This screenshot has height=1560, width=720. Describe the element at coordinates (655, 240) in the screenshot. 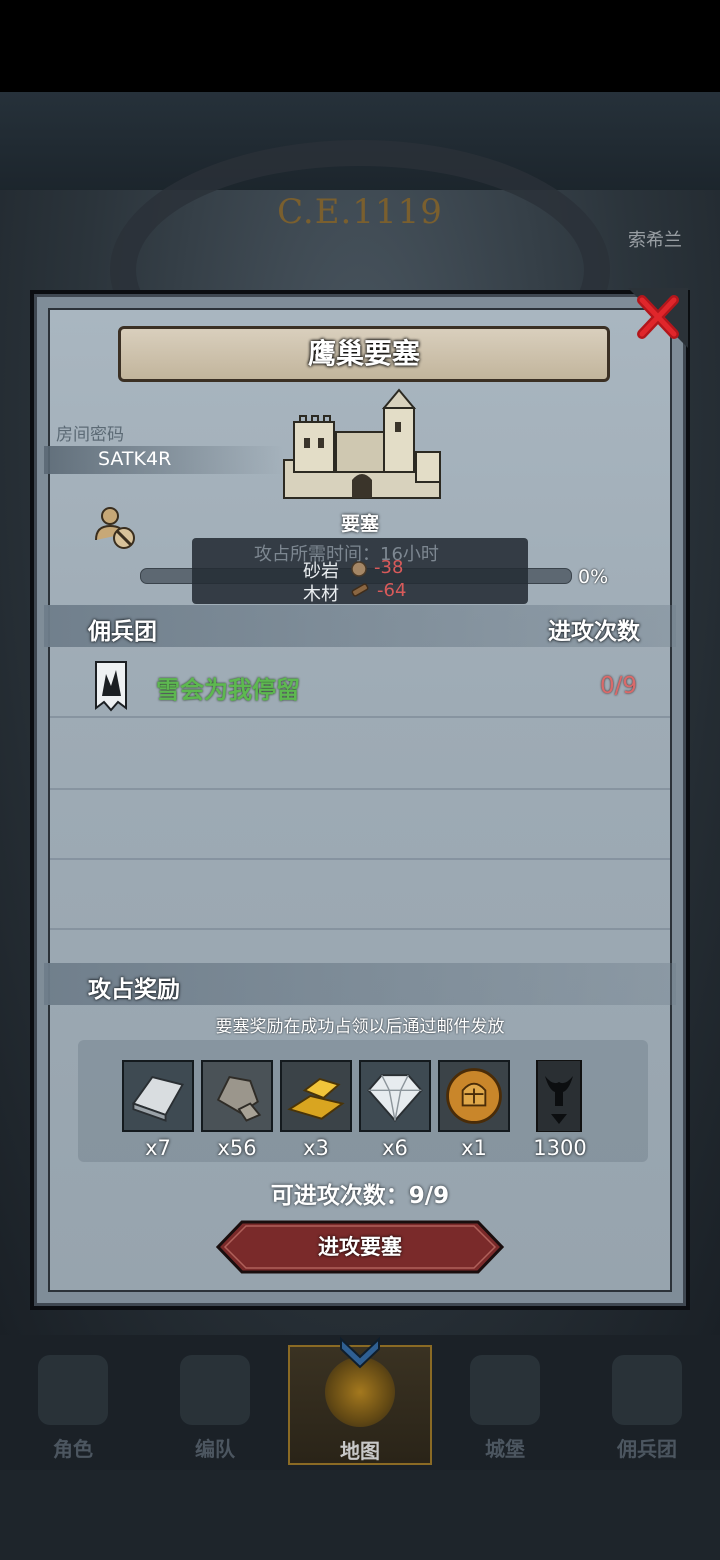

I see `region-label: 索希兰` at that location.